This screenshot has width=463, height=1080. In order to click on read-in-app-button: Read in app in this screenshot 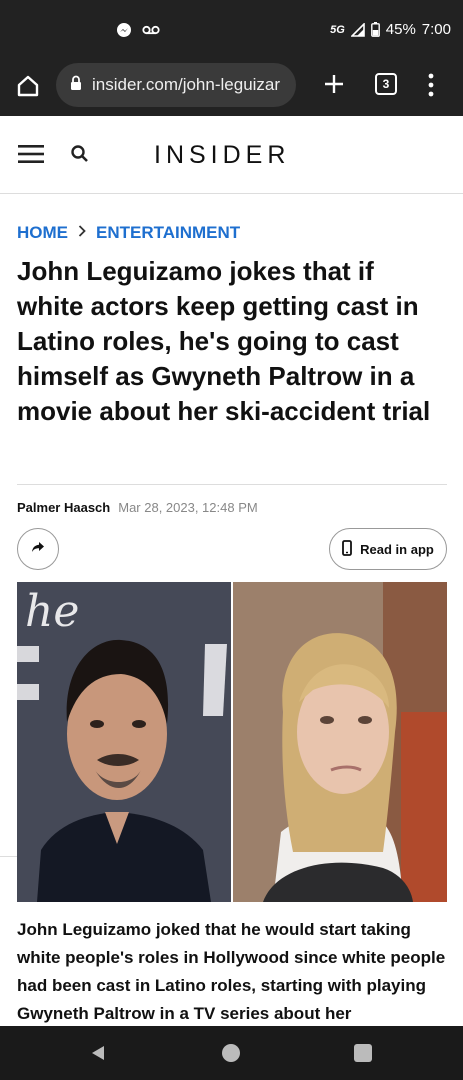, I will do `click(388, 549)`.